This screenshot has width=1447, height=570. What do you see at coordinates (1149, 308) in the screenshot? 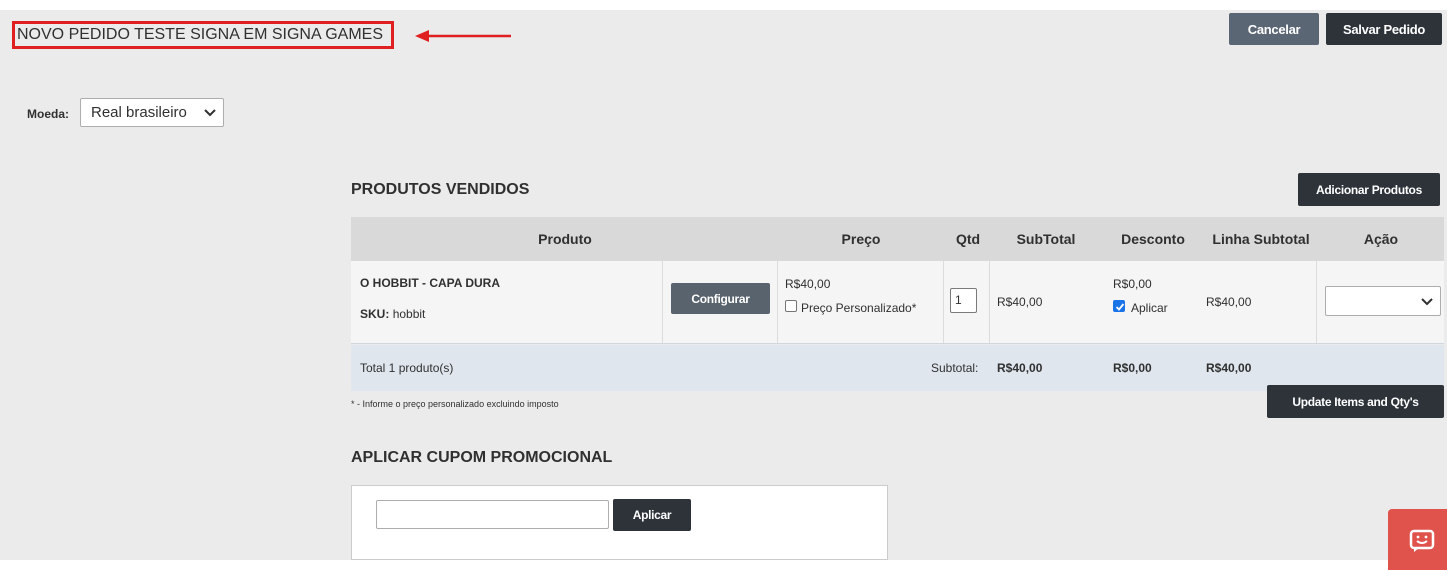
I see `apply-discount-label: Aplicar` at bounding box center [1149, 308].